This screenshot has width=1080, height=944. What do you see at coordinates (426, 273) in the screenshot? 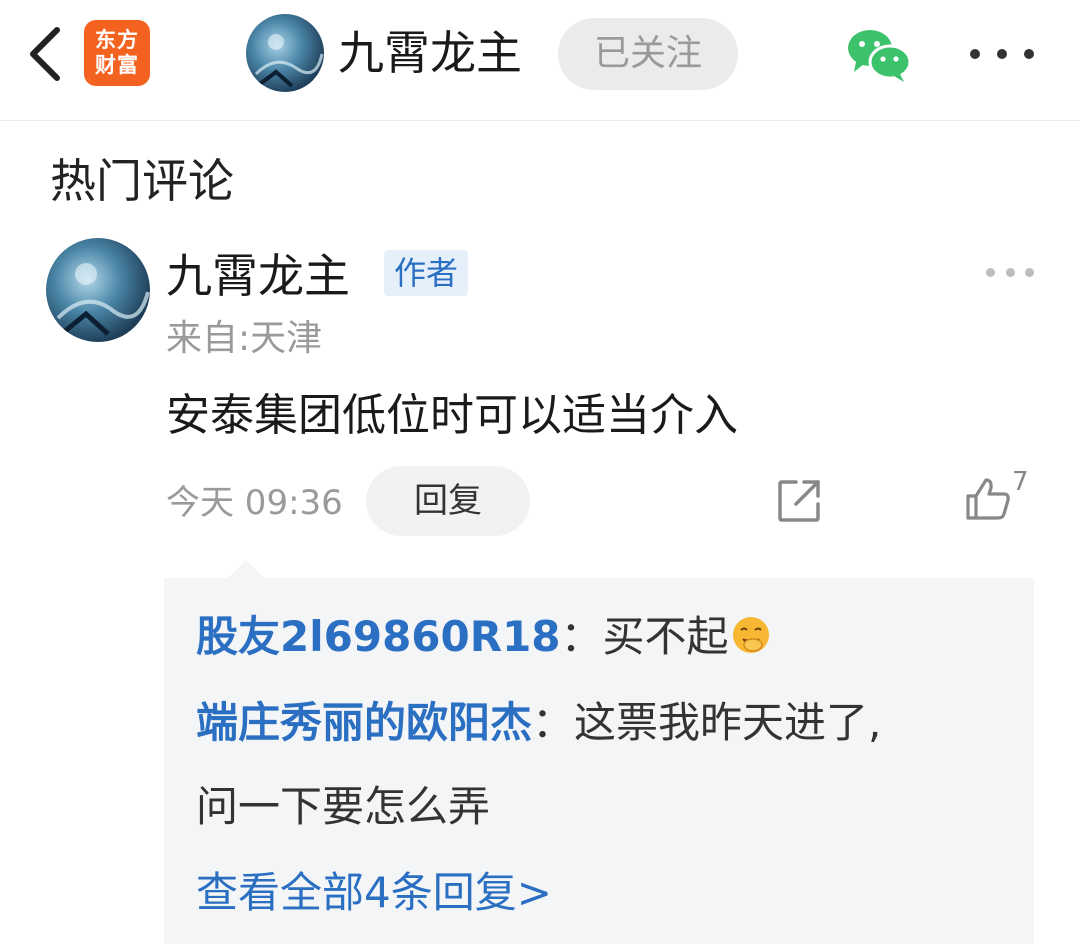
I see `author-badge: 作者` at bounding box center [426, 273].